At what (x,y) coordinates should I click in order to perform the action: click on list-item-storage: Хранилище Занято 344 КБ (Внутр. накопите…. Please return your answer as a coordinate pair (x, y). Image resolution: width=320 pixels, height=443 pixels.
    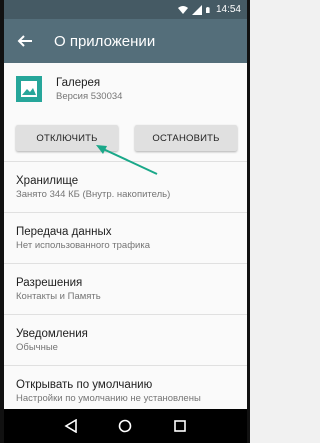
    Looking at the image, I should click on (125, 187).